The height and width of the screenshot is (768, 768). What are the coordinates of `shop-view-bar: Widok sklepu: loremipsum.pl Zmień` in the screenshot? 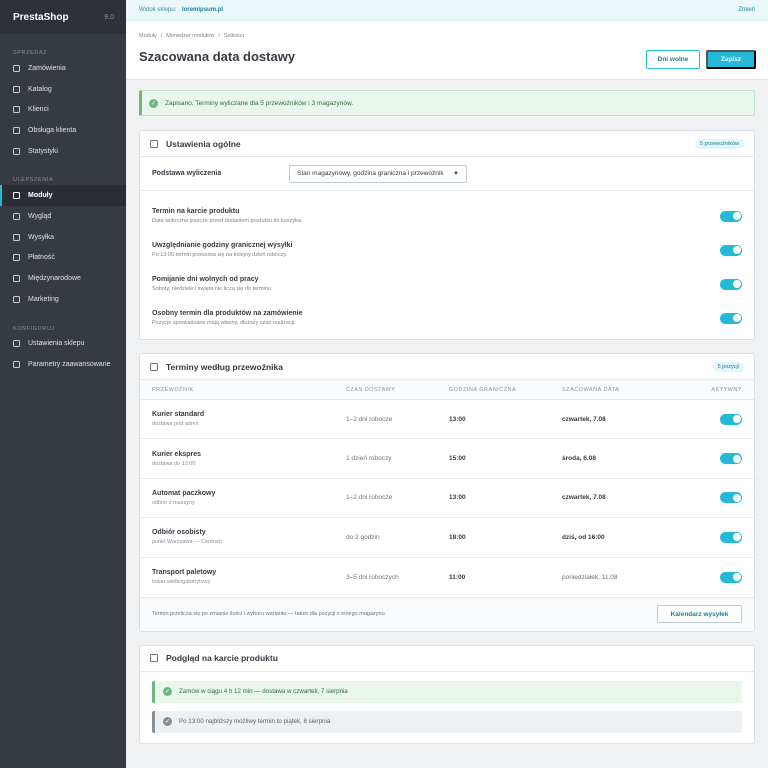 It's located at (447, 10).